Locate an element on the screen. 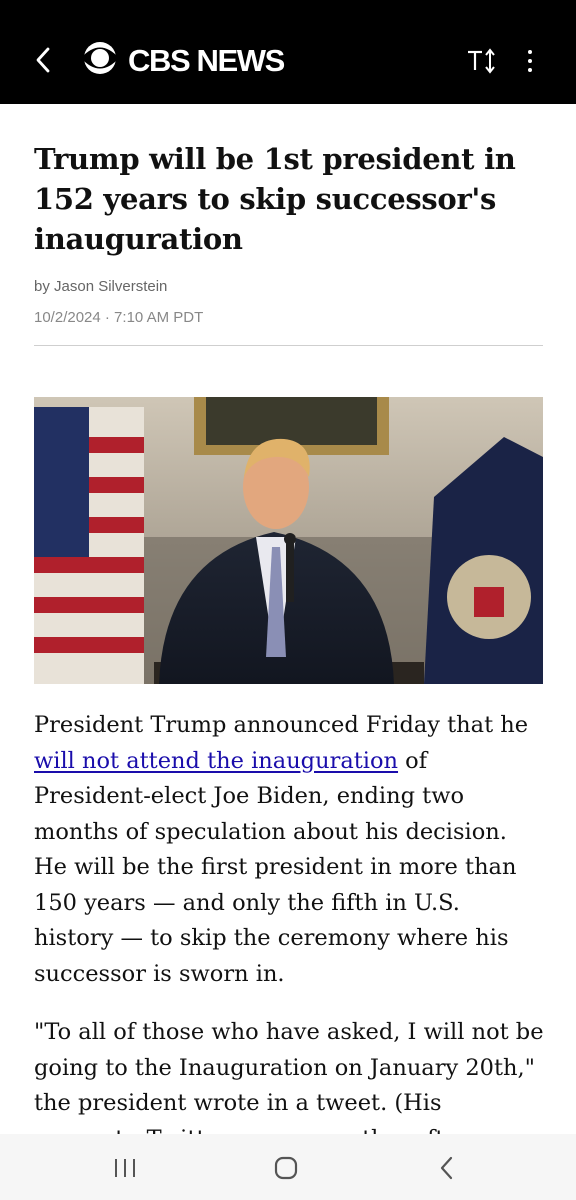  system-nav-bar is located at coordinates (288, 1167).